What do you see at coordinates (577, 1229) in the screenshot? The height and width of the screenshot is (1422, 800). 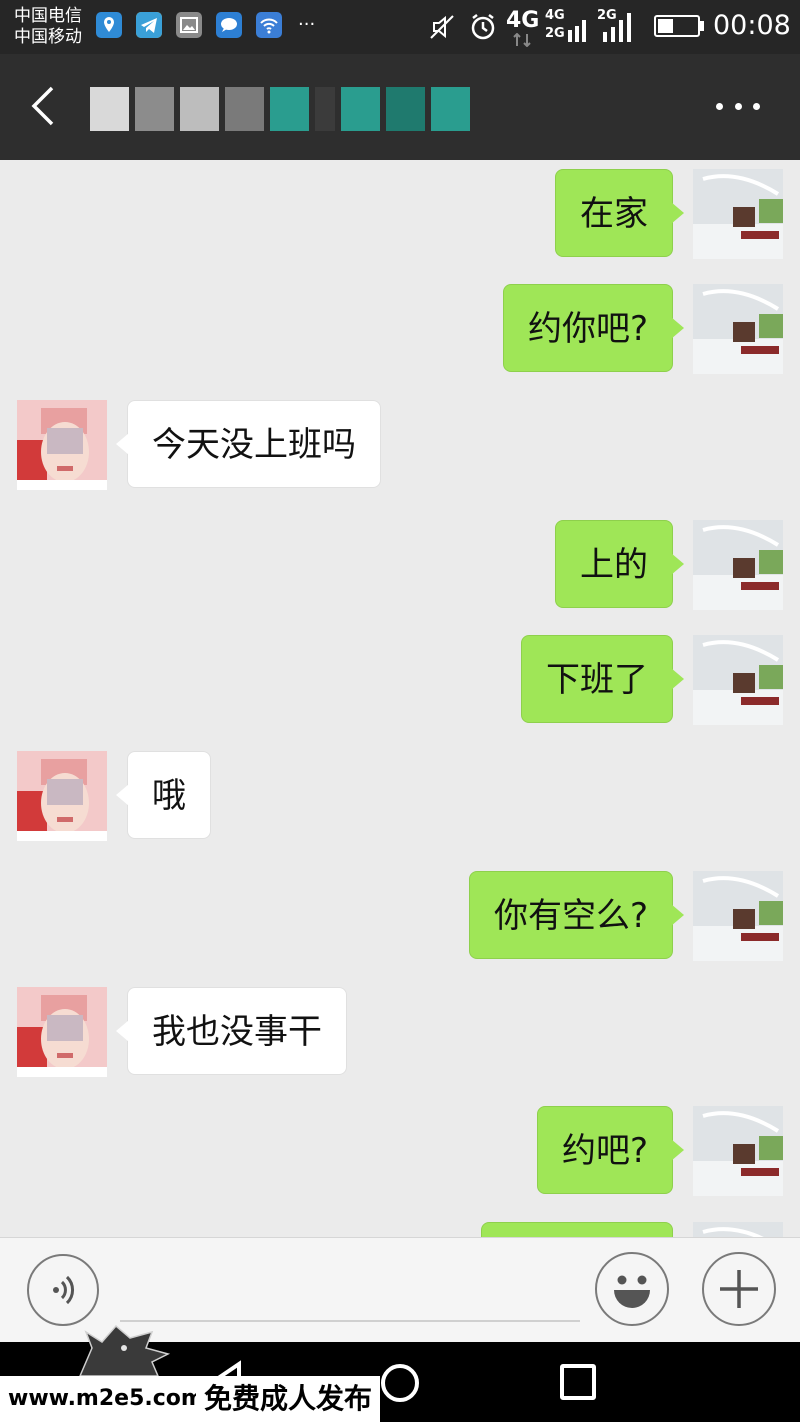 I see `message-bubble-sent-partial` at bounding box center [577, 1229].